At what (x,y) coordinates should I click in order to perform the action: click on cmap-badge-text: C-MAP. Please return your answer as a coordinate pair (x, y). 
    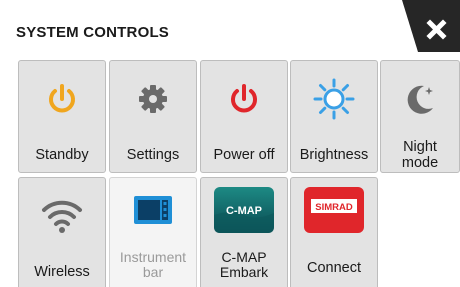
    Looking at the image, I should click on (244, 211).